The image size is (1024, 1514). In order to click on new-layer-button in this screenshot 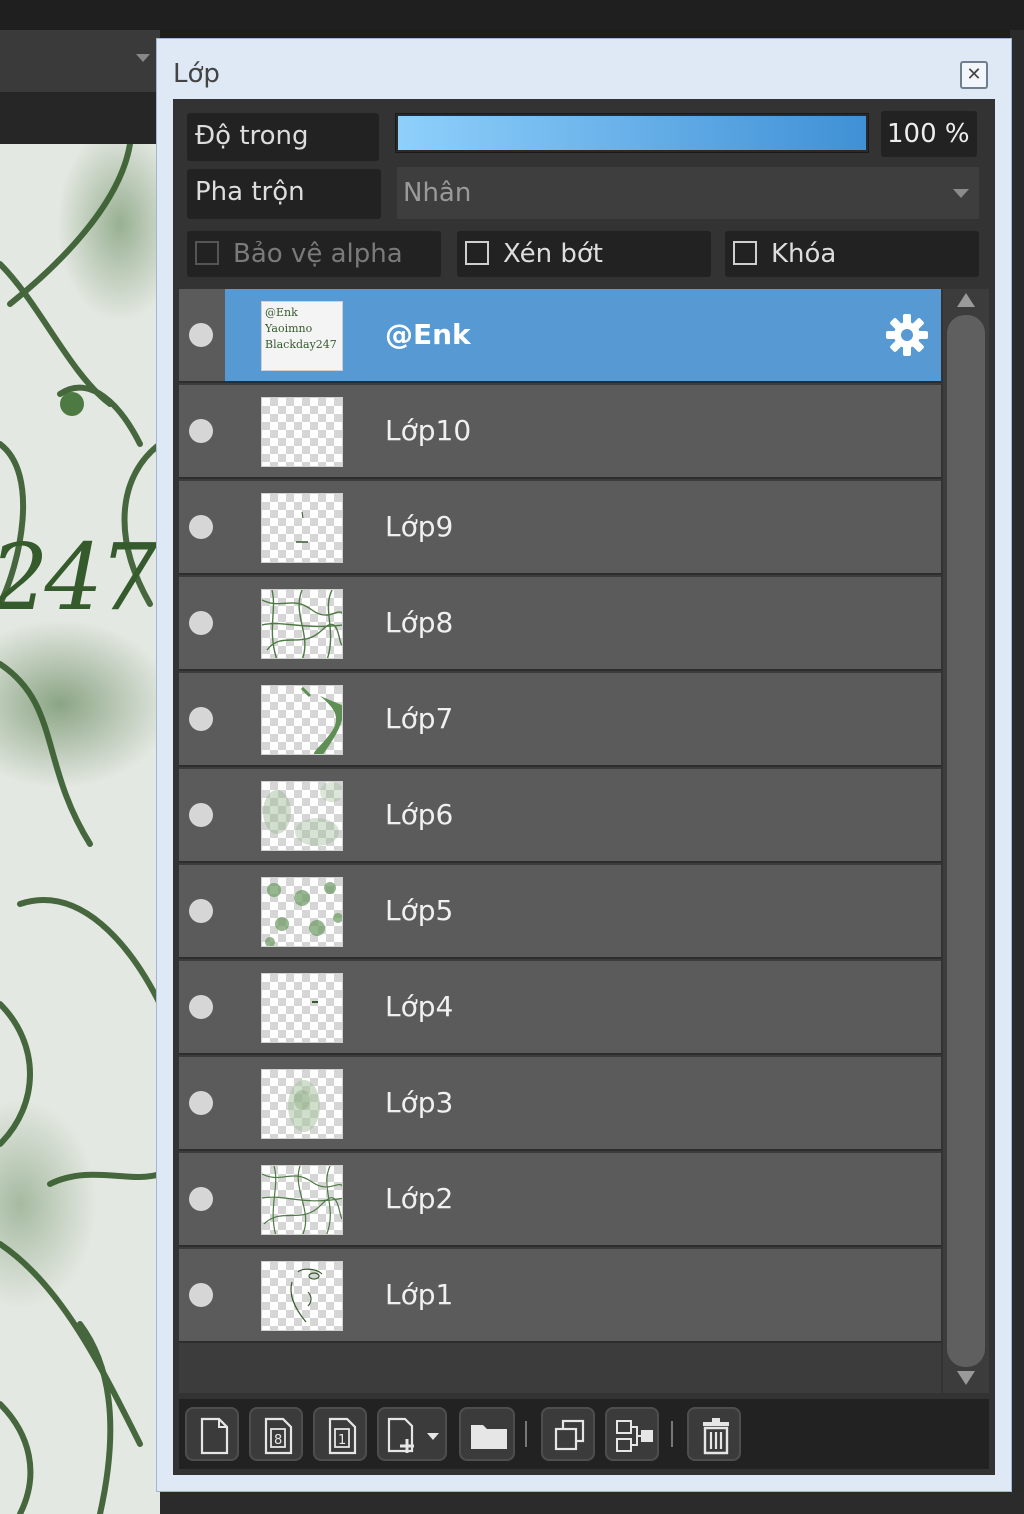, I will do `click(212, 1434)`.